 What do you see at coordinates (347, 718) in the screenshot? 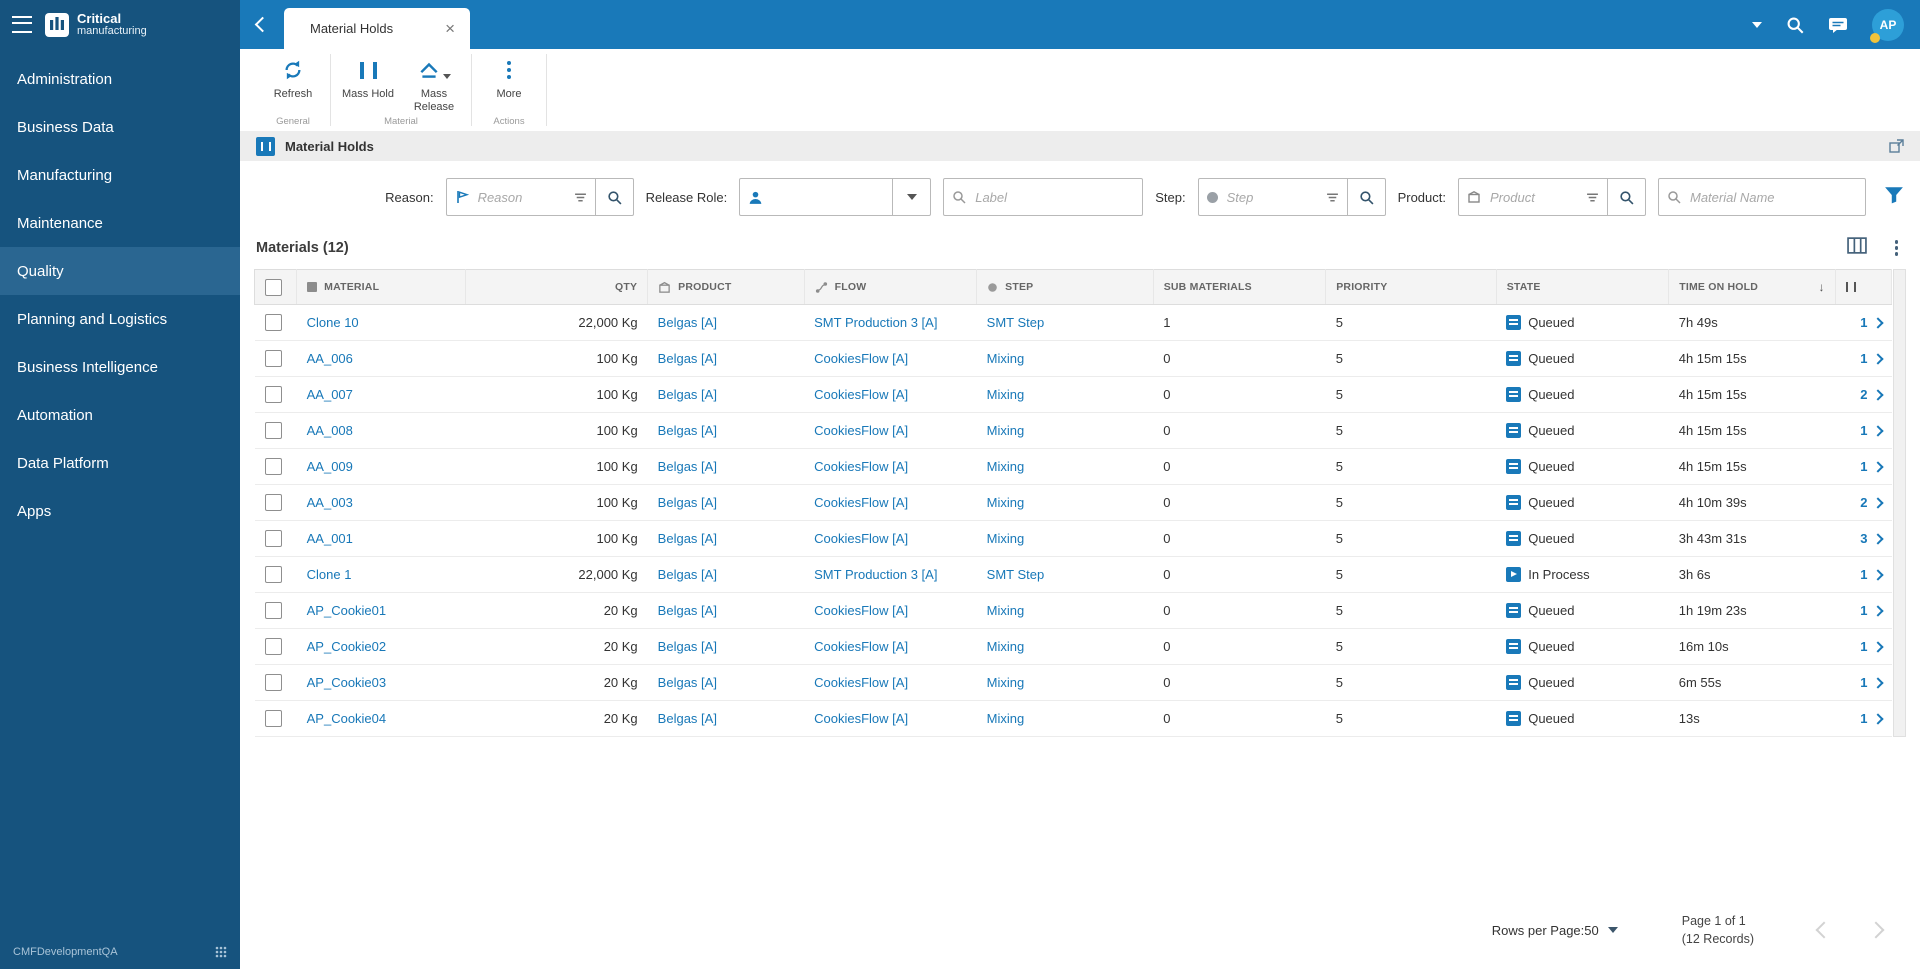
I see `material-link: AP_Cookie04` at bounding box center [347, 718].